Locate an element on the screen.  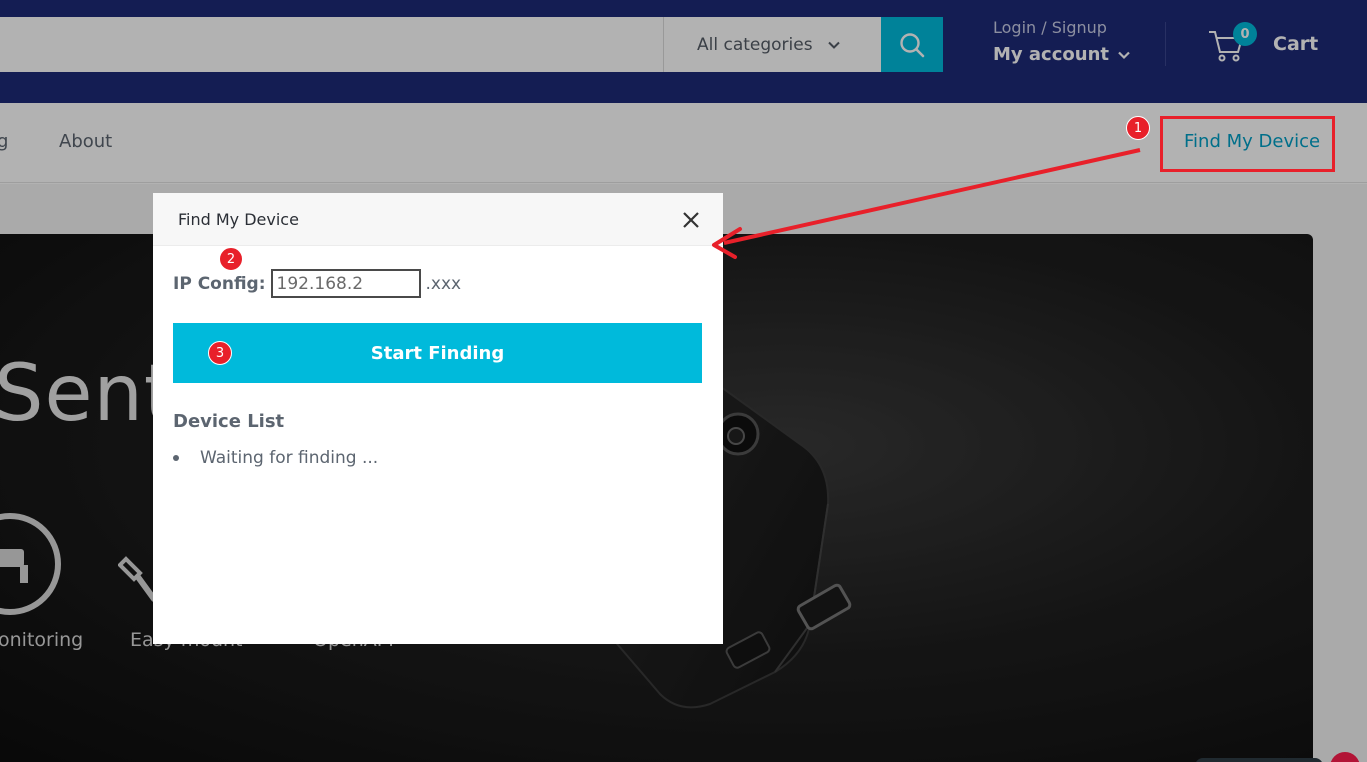
close-icon is located at coordinates (691, 220).